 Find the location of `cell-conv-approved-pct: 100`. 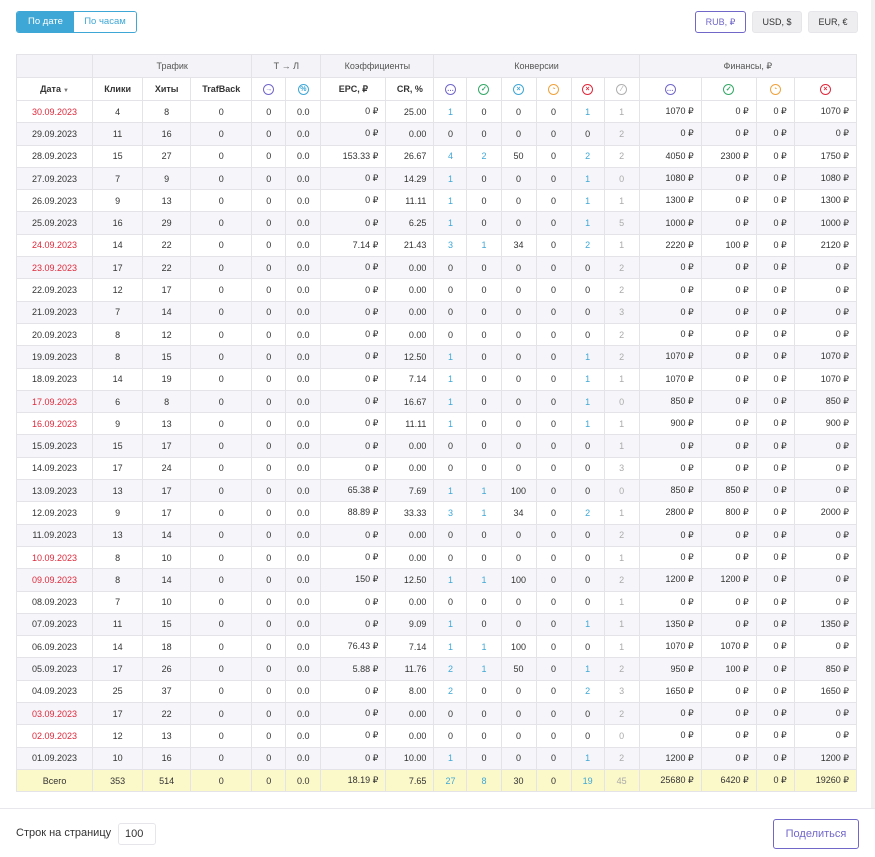

cell-conv-approved-pct: 100 is located at coordinates (518, 647).